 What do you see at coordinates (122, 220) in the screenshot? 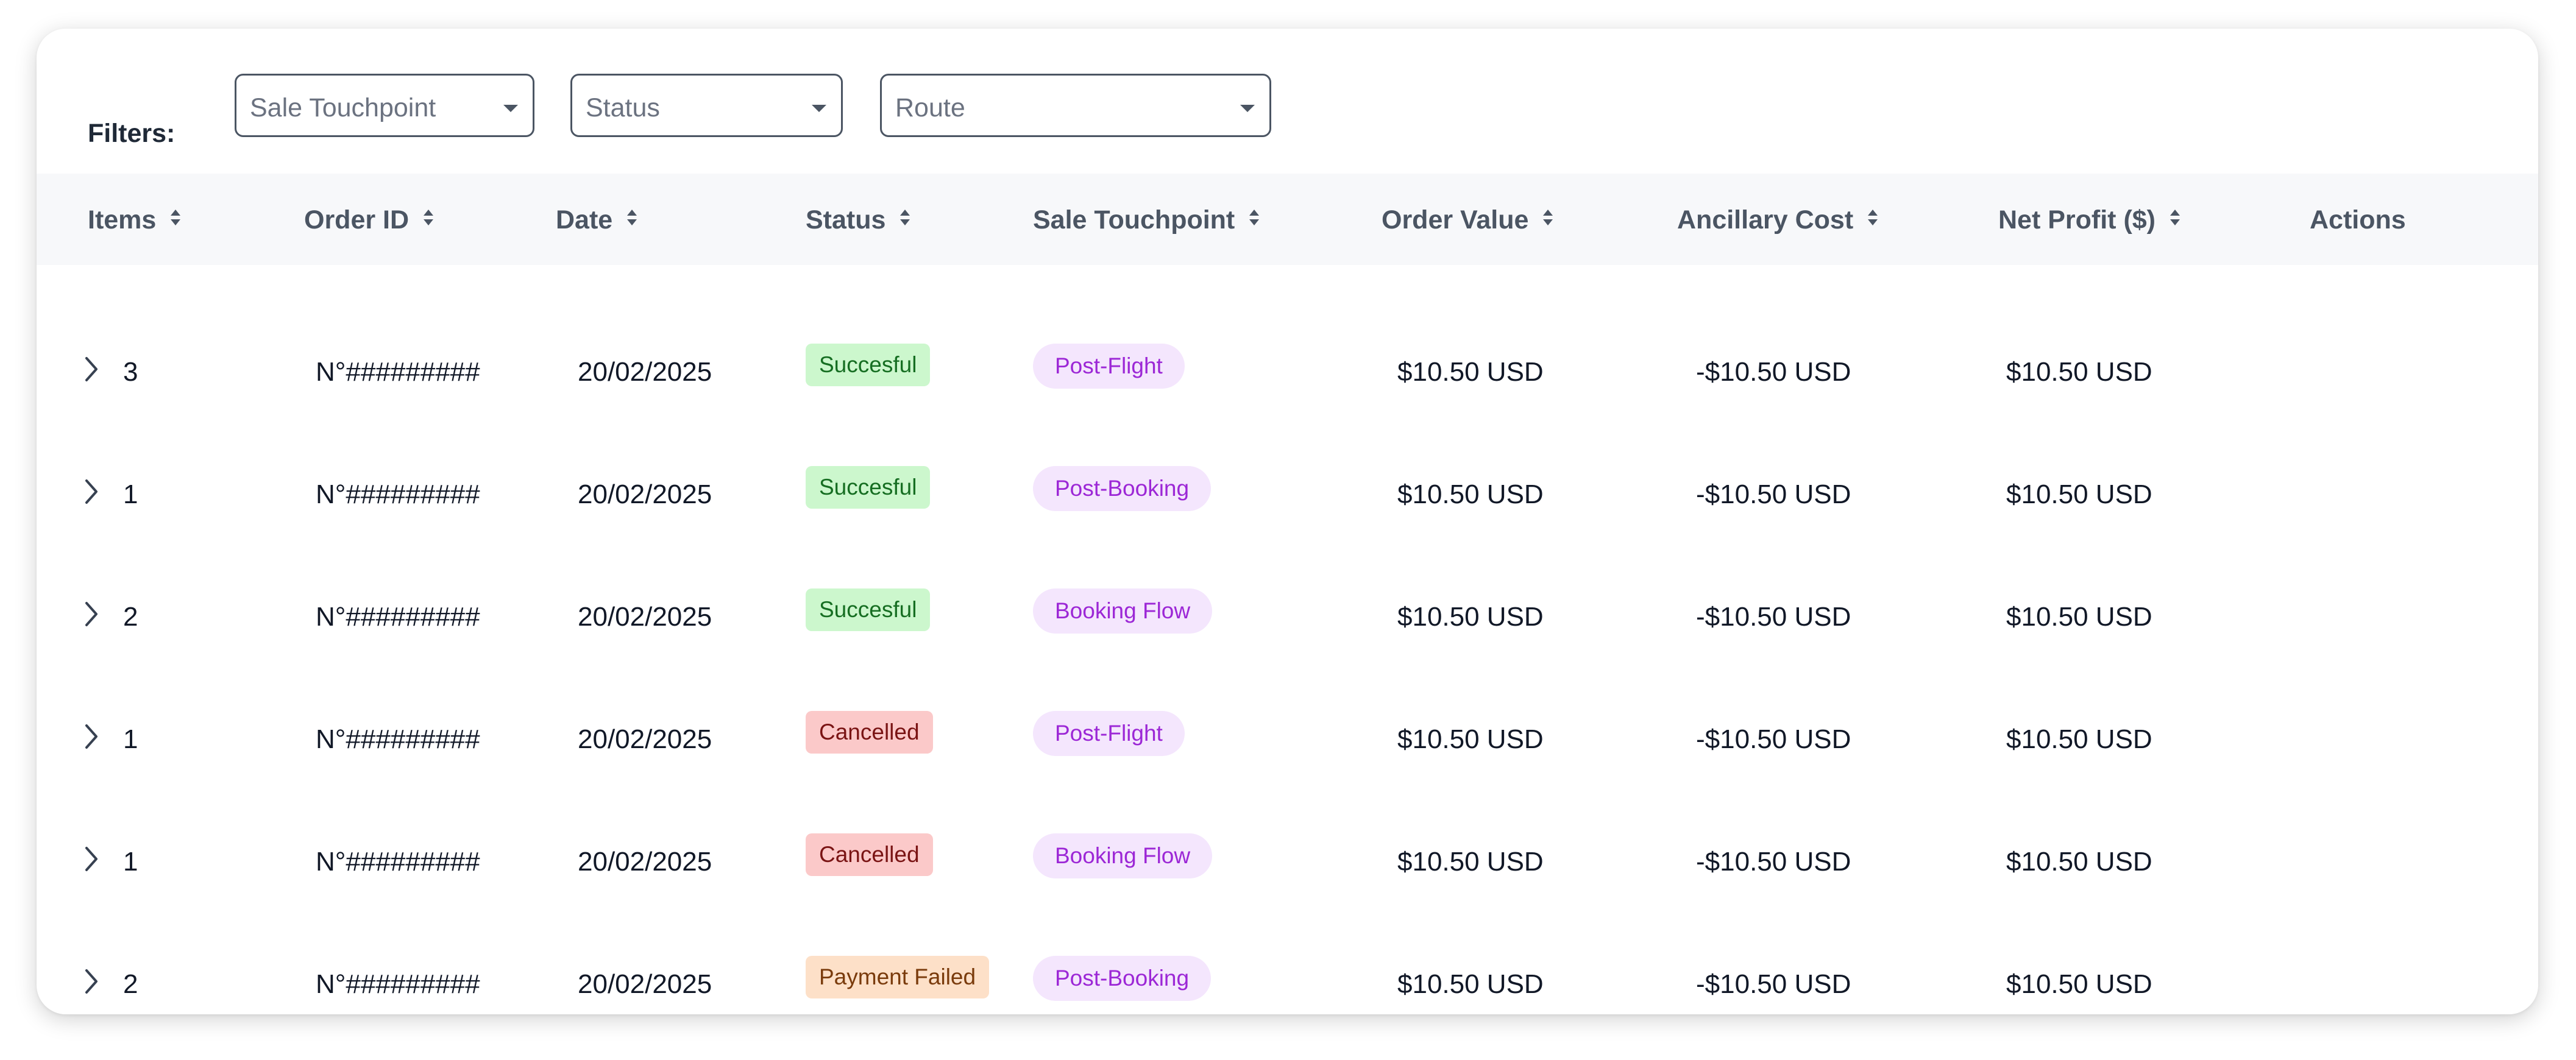
I see `column-header-label: Items` at bounding box center [122, 220].